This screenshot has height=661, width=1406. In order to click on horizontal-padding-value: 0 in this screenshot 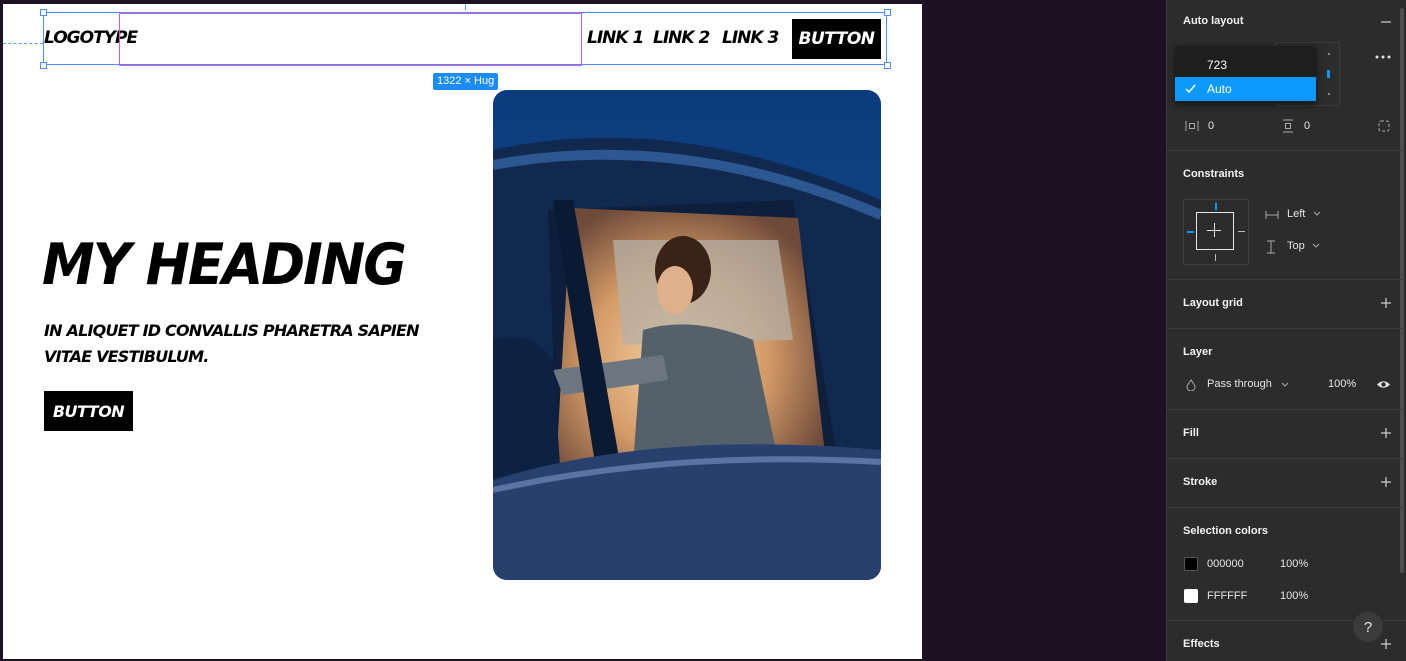, I will do `click(1211, 126)`.